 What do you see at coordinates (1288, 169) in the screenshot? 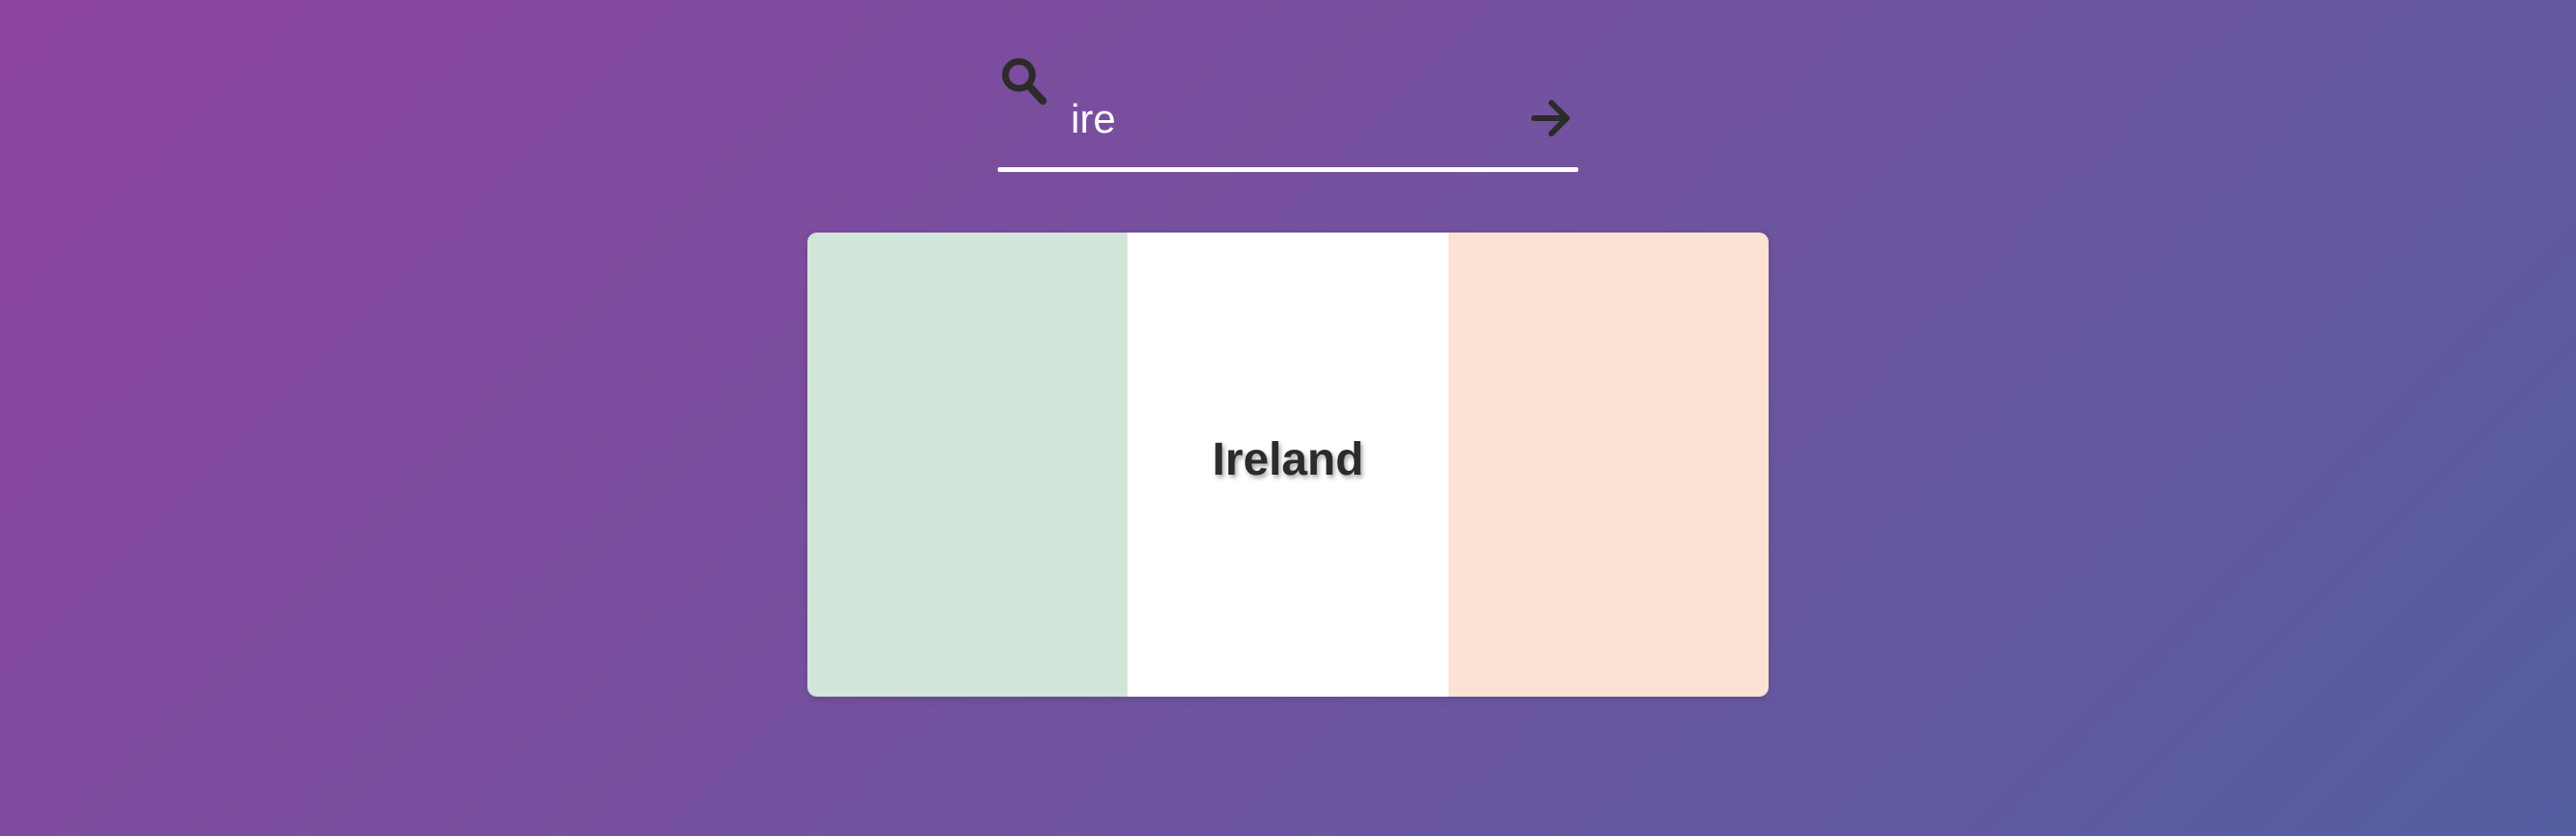
I see `search-underline` at bounding box center [1288, 169].